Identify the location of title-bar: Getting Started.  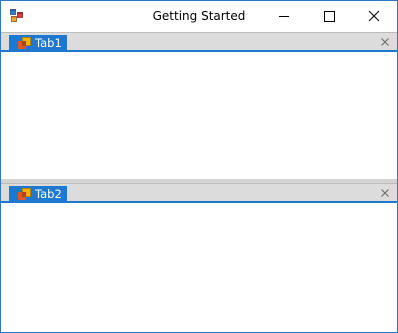
(199, 16).